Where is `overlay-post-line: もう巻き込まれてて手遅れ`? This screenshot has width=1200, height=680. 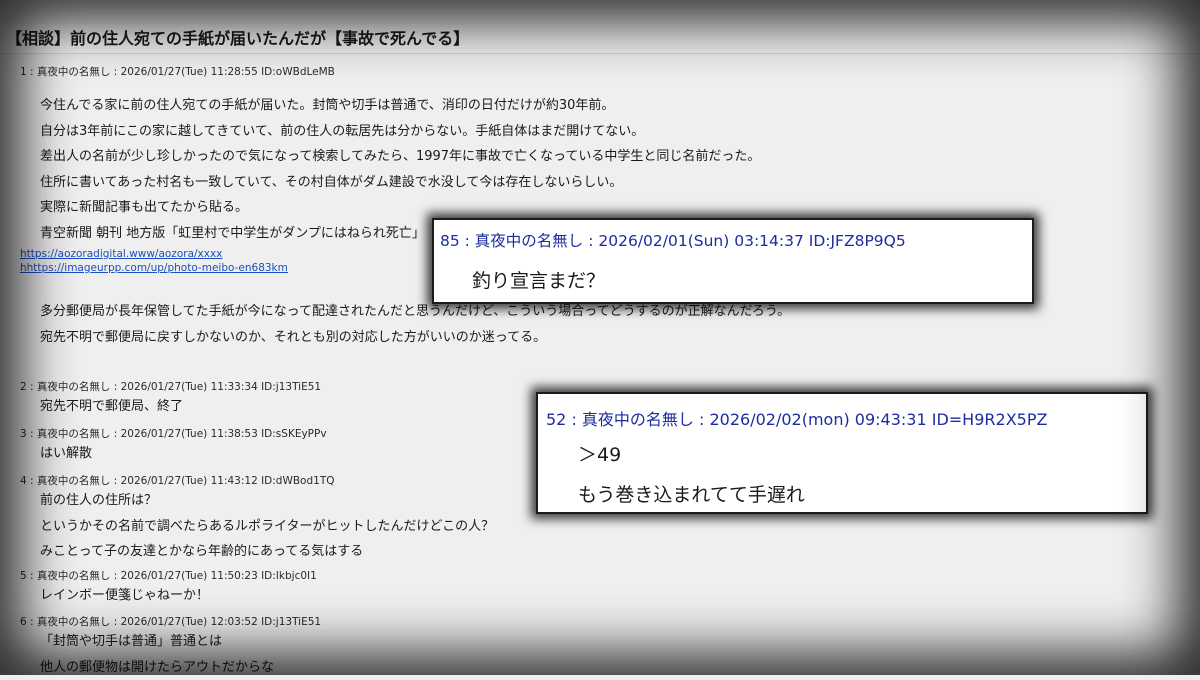 overlay-post-line: もう巻き込まれてて手遅れ is located at coordinates (691, 493).